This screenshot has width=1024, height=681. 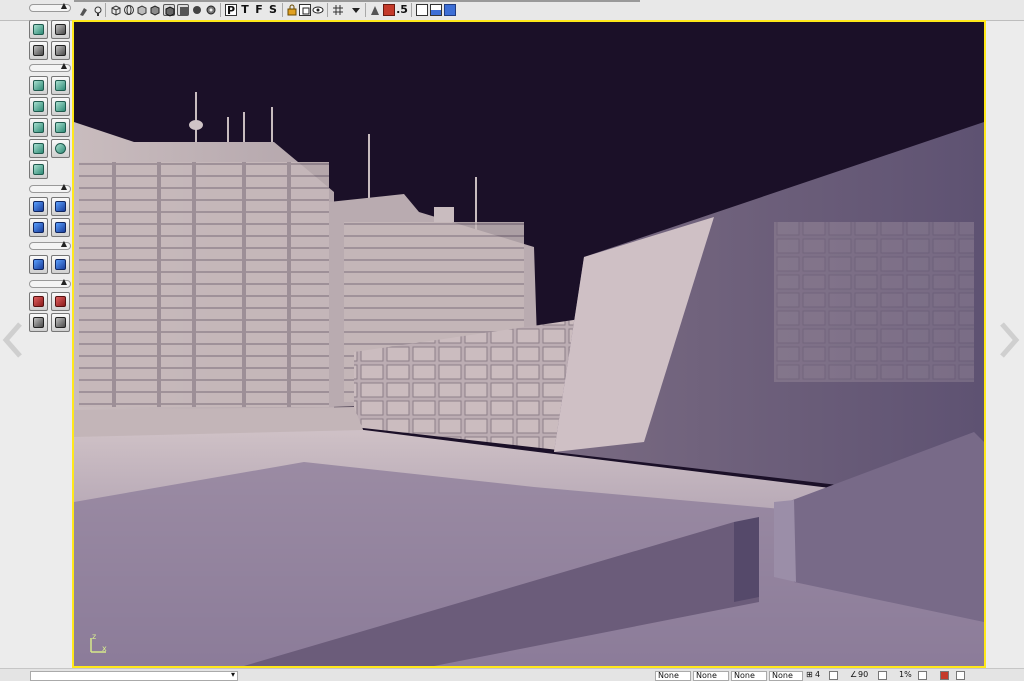 What do you see at coordinates (38, 264) in the screenshot?
I see `add-volume-icon` at bounding box center [38, 264].